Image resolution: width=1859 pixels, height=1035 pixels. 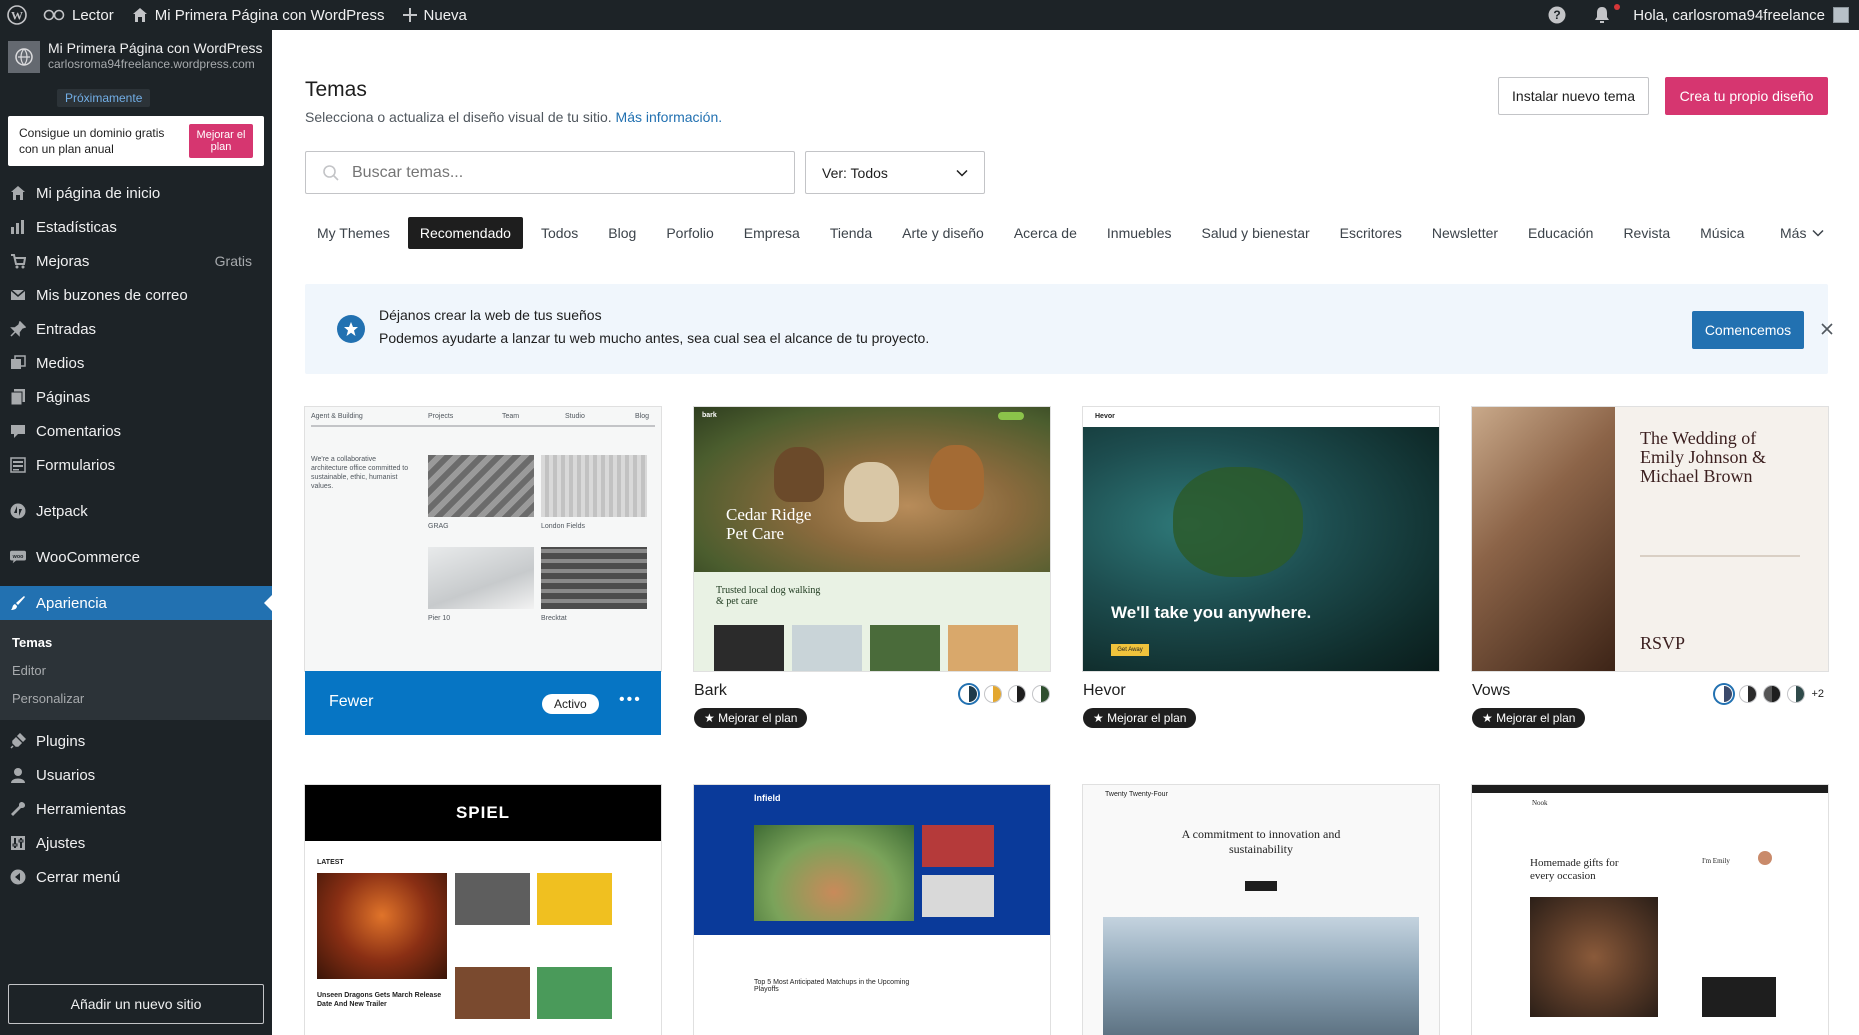 I want to click on tab-more: Más, so click(x=1802, y=233).